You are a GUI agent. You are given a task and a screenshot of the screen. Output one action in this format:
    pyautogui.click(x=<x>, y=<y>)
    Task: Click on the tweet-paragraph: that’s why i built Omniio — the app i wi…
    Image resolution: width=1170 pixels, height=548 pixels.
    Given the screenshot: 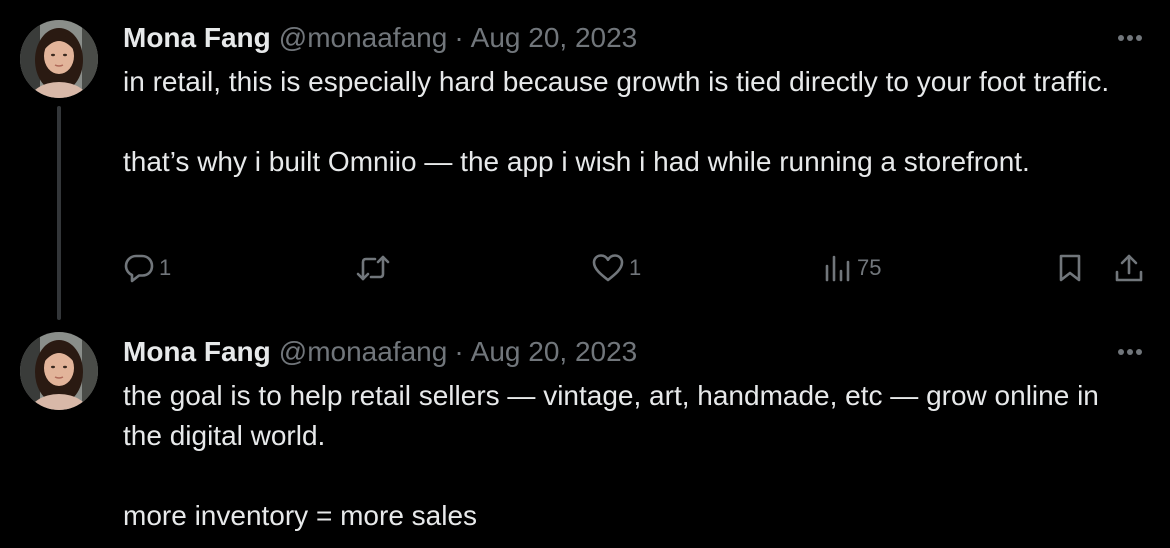 What is the action you would take?
    pyautogui.click(x=576, y=161)
    